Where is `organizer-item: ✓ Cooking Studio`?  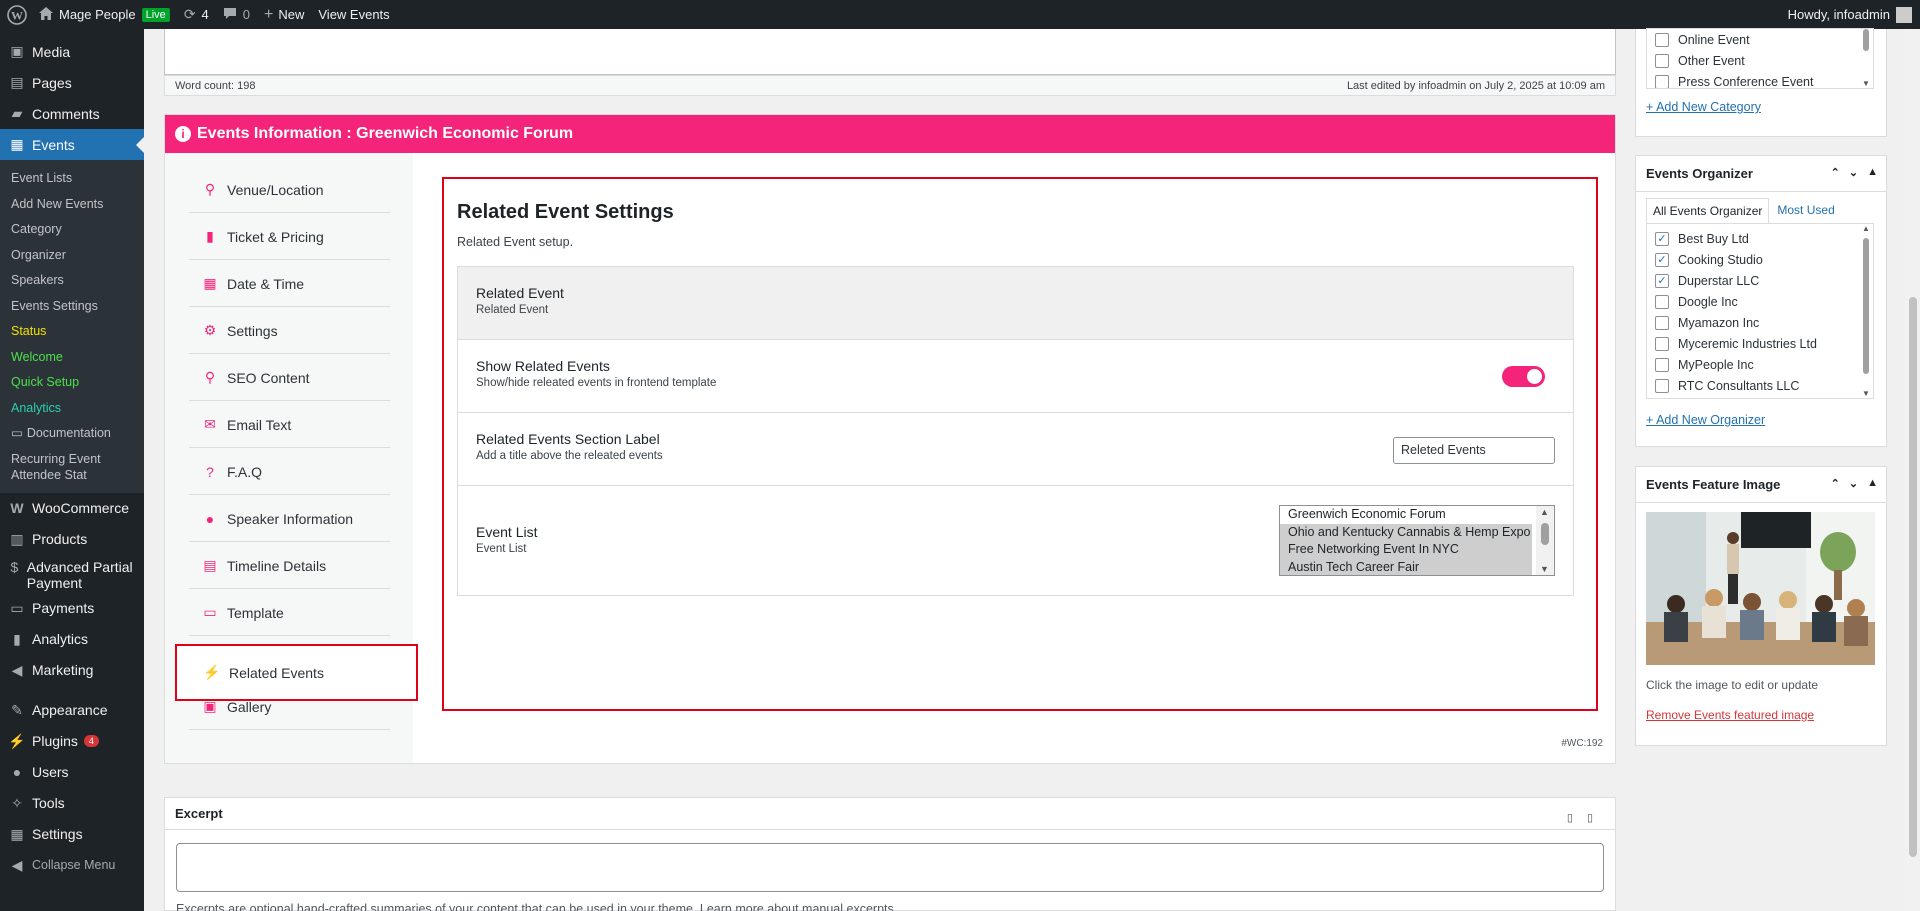 organizer-item: ✓ Cooking Studio is located at coordinates (1760, 259).